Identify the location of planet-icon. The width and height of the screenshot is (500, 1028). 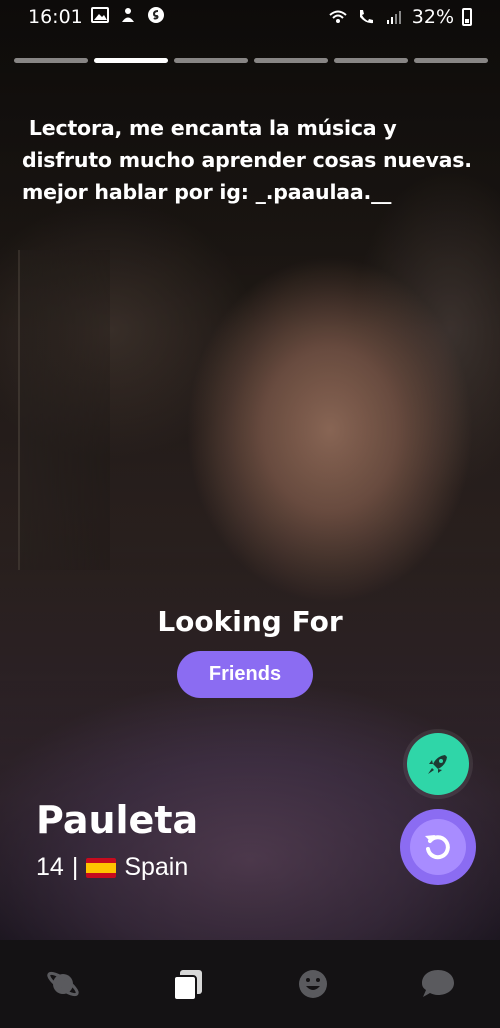
(62, 984).